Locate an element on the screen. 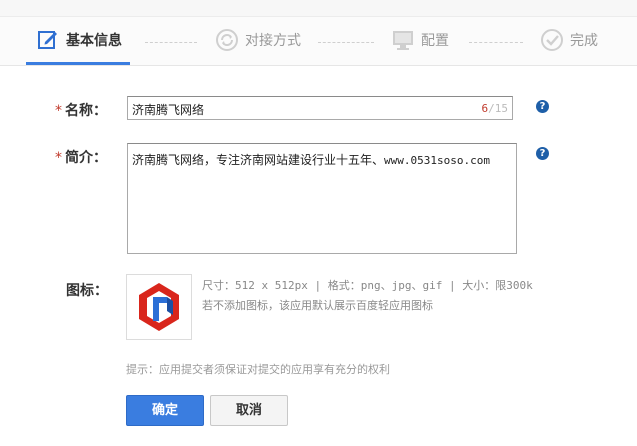  step-config: 配置 is located at coordinates (420, 40).